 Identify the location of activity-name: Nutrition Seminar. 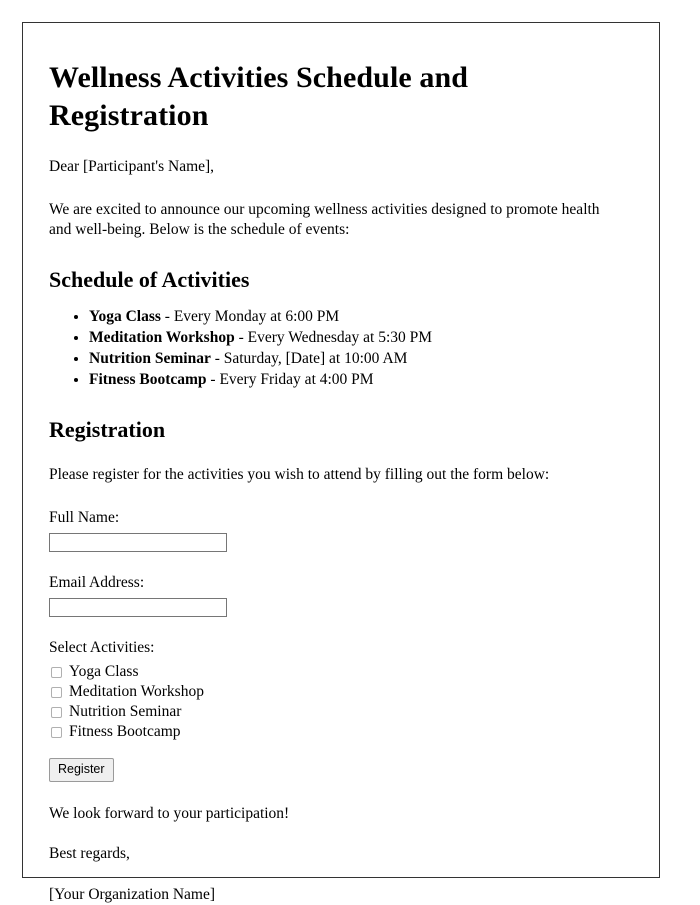
(150, 358).